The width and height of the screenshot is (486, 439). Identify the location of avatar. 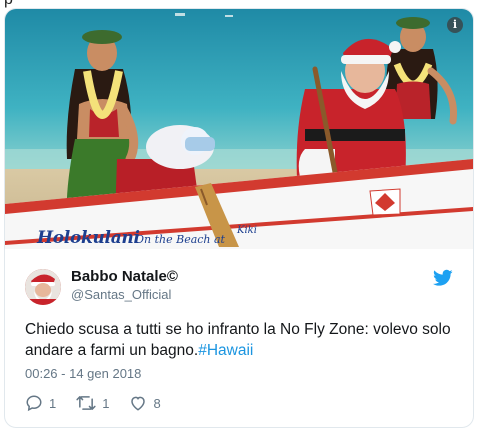
(43, 287).